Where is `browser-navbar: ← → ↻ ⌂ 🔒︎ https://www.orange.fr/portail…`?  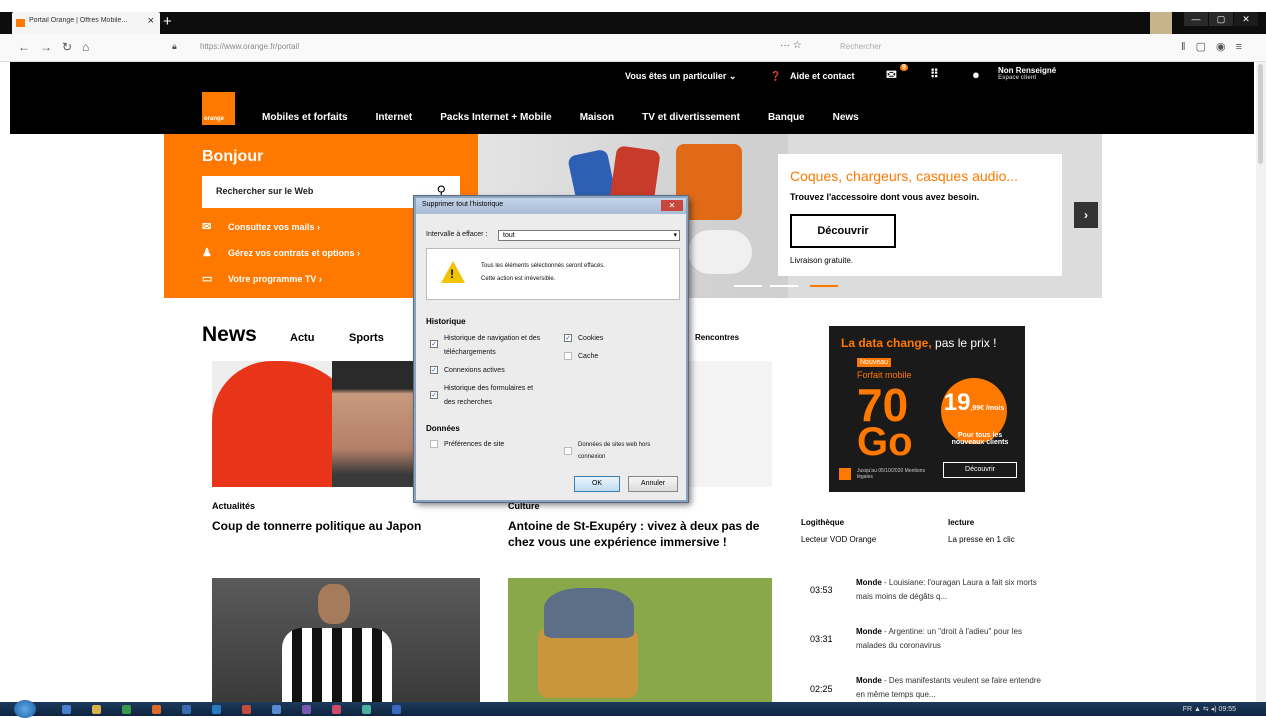
browser-navbar: ← → ↻ ⌂ 🔒︎ https://www.orange.fr/portail… is located at coordinates (633, 48).